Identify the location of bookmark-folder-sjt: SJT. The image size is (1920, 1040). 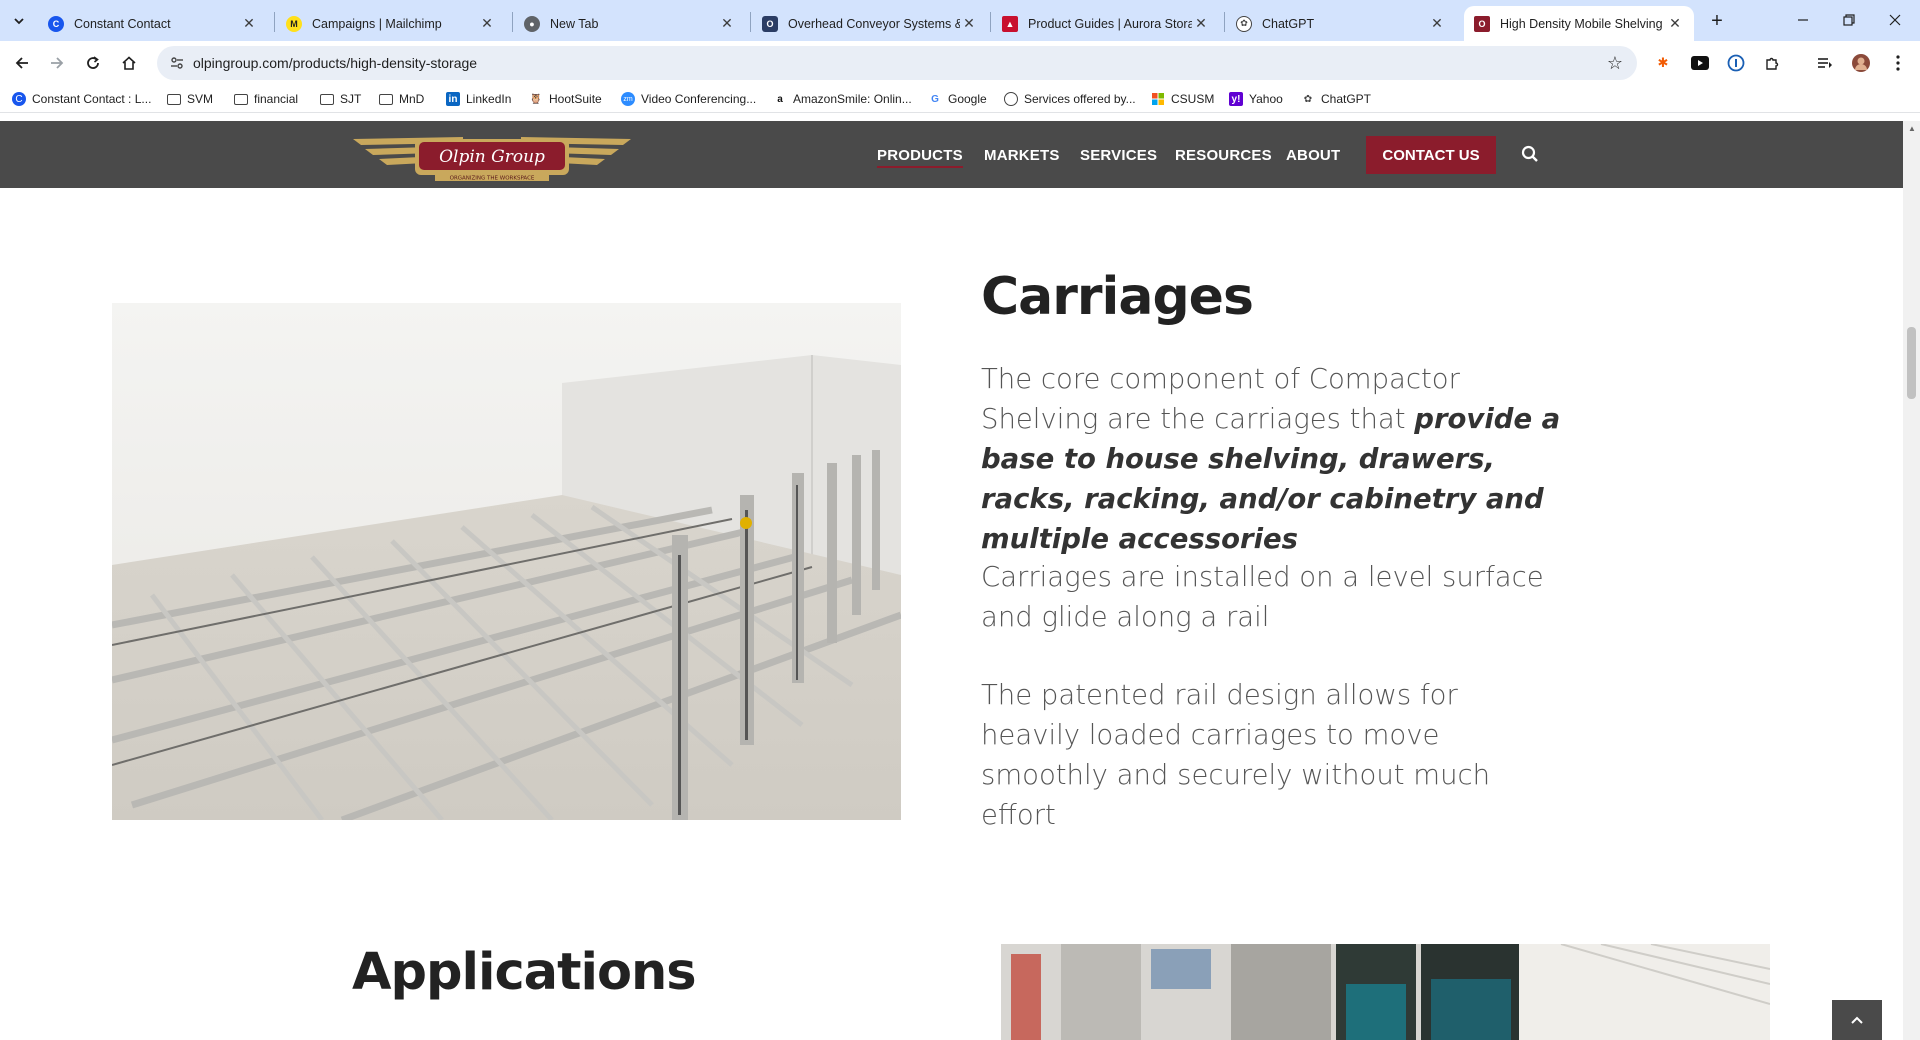
(340, 99).